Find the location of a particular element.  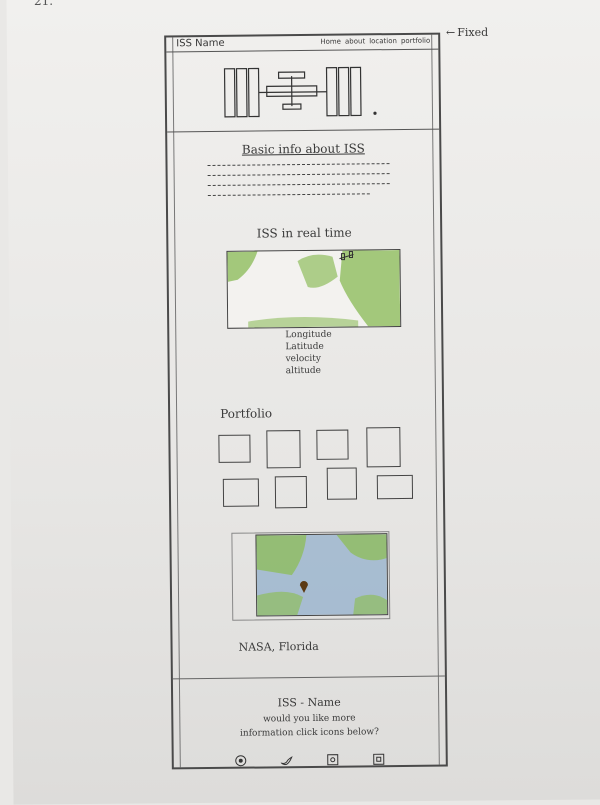

nav-location: location is located at coordinates (383, 41).